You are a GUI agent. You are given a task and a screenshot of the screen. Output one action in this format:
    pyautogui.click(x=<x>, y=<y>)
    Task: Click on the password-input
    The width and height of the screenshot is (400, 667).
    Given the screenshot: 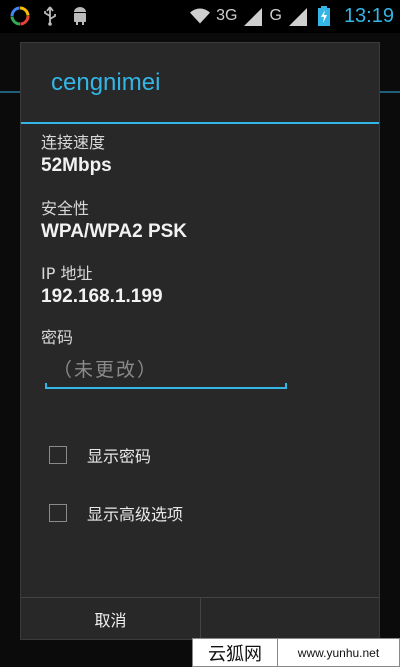 What is the action you would take?
    pyautogui.click(x=165, y=370)
    